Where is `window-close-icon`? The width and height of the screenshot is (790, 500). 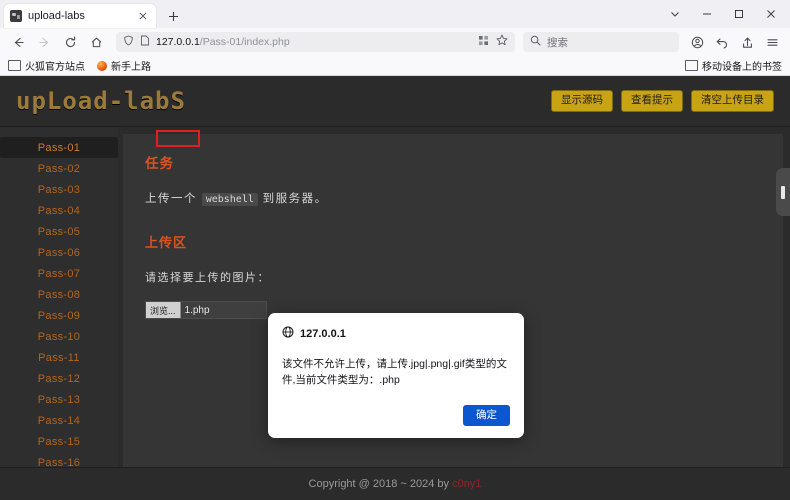
window-close-icon is located at coordinates (771, 14).